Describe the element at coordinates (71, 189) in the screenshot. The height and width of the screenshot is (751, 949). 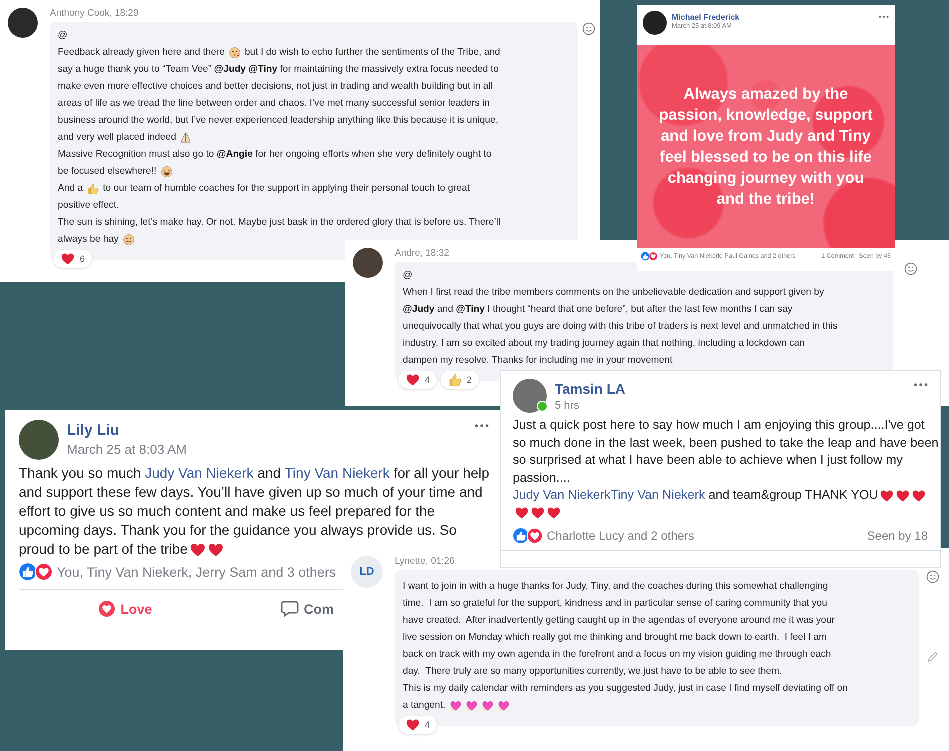
I see `post-text: And a` at that location.